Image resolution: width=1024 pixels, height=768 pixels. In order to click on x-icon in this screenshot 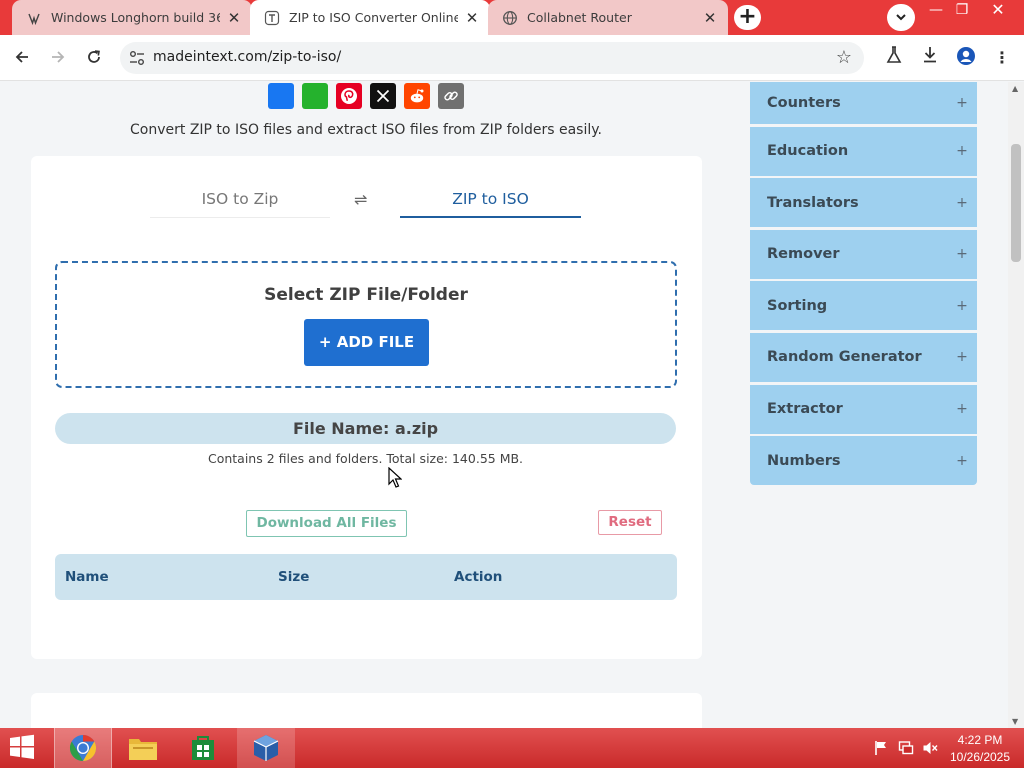, I will do `click(383, 96)`.